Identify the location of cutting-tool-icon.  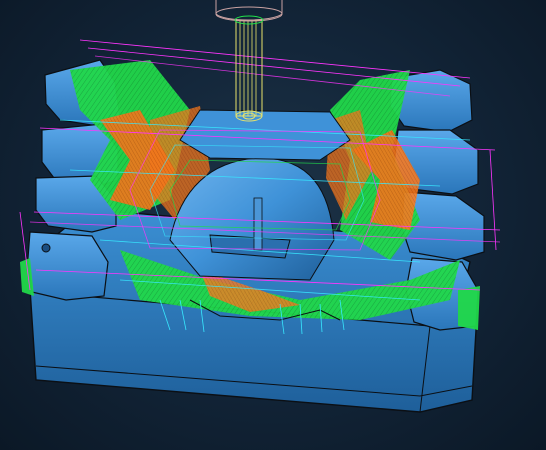
(249, 70).